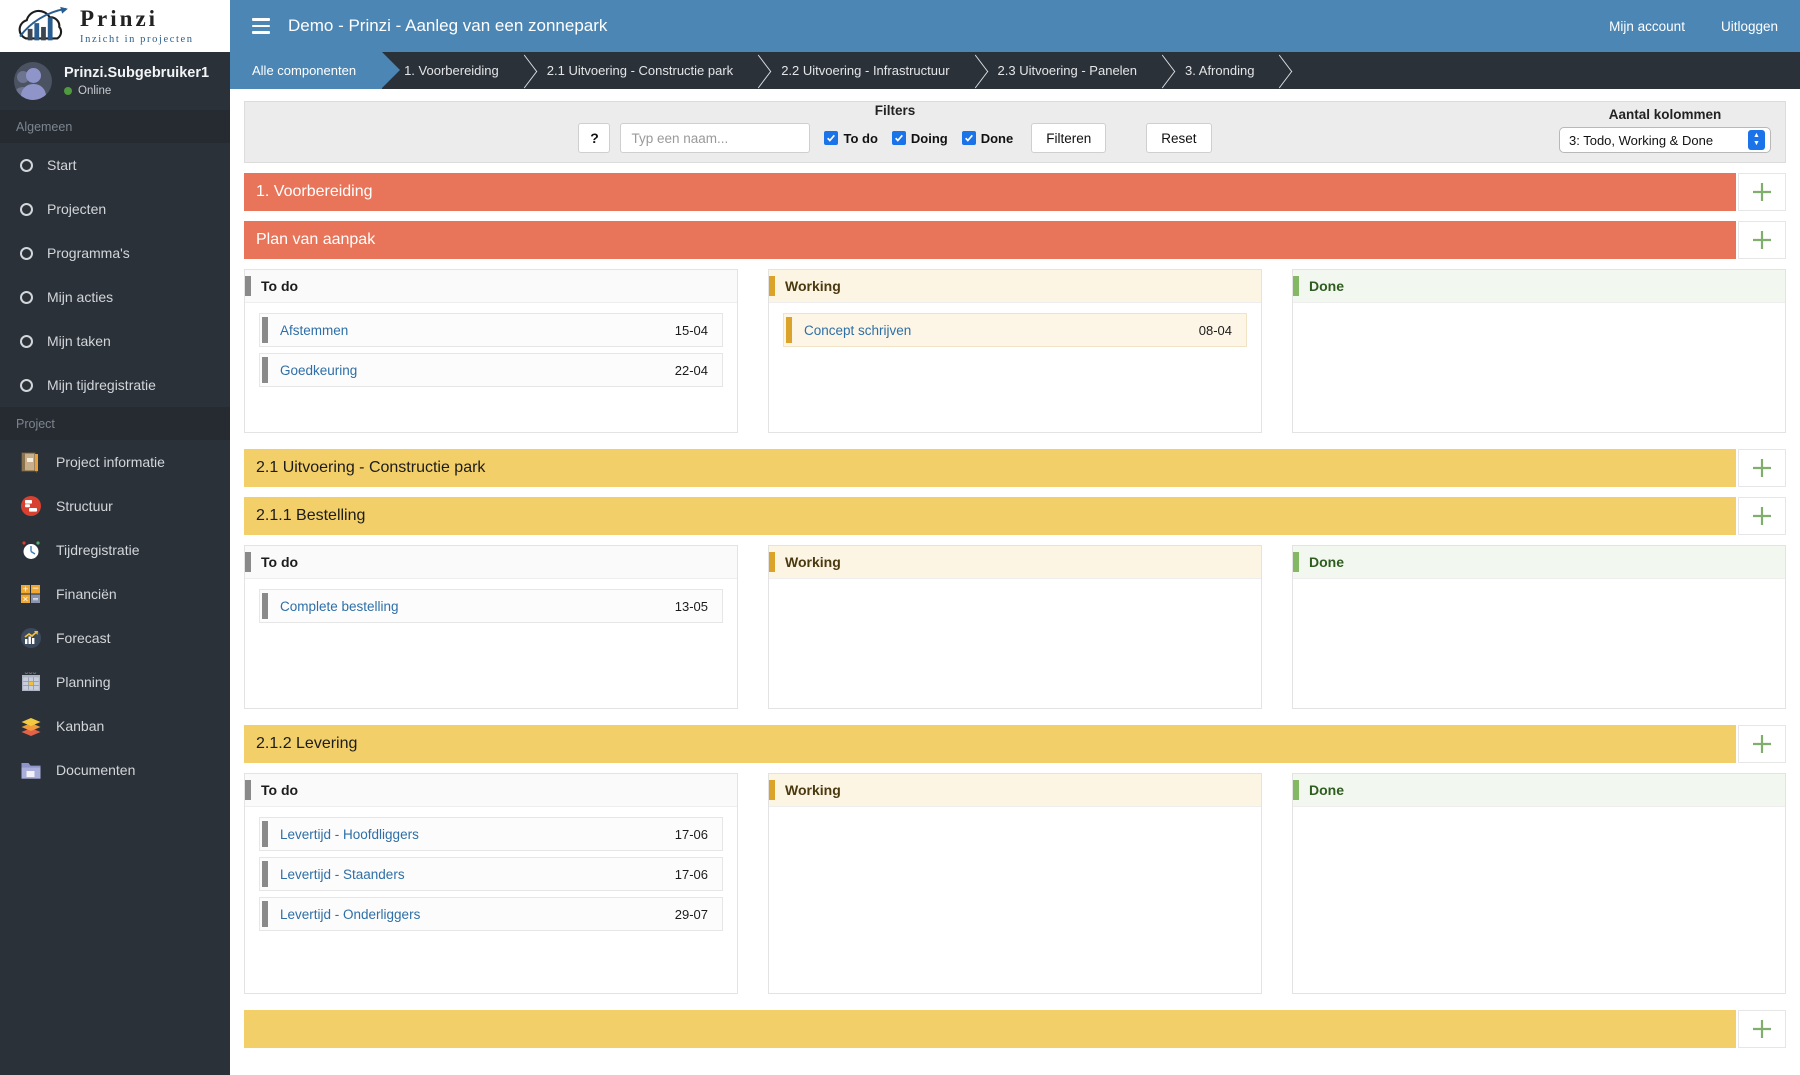 This screenshot has height=1075, width=1800. Describe the element at coordinates (115, 550) in the screenshot. I see `sidebar-item-tijdregistratie: Tijdregistratie` at that location.